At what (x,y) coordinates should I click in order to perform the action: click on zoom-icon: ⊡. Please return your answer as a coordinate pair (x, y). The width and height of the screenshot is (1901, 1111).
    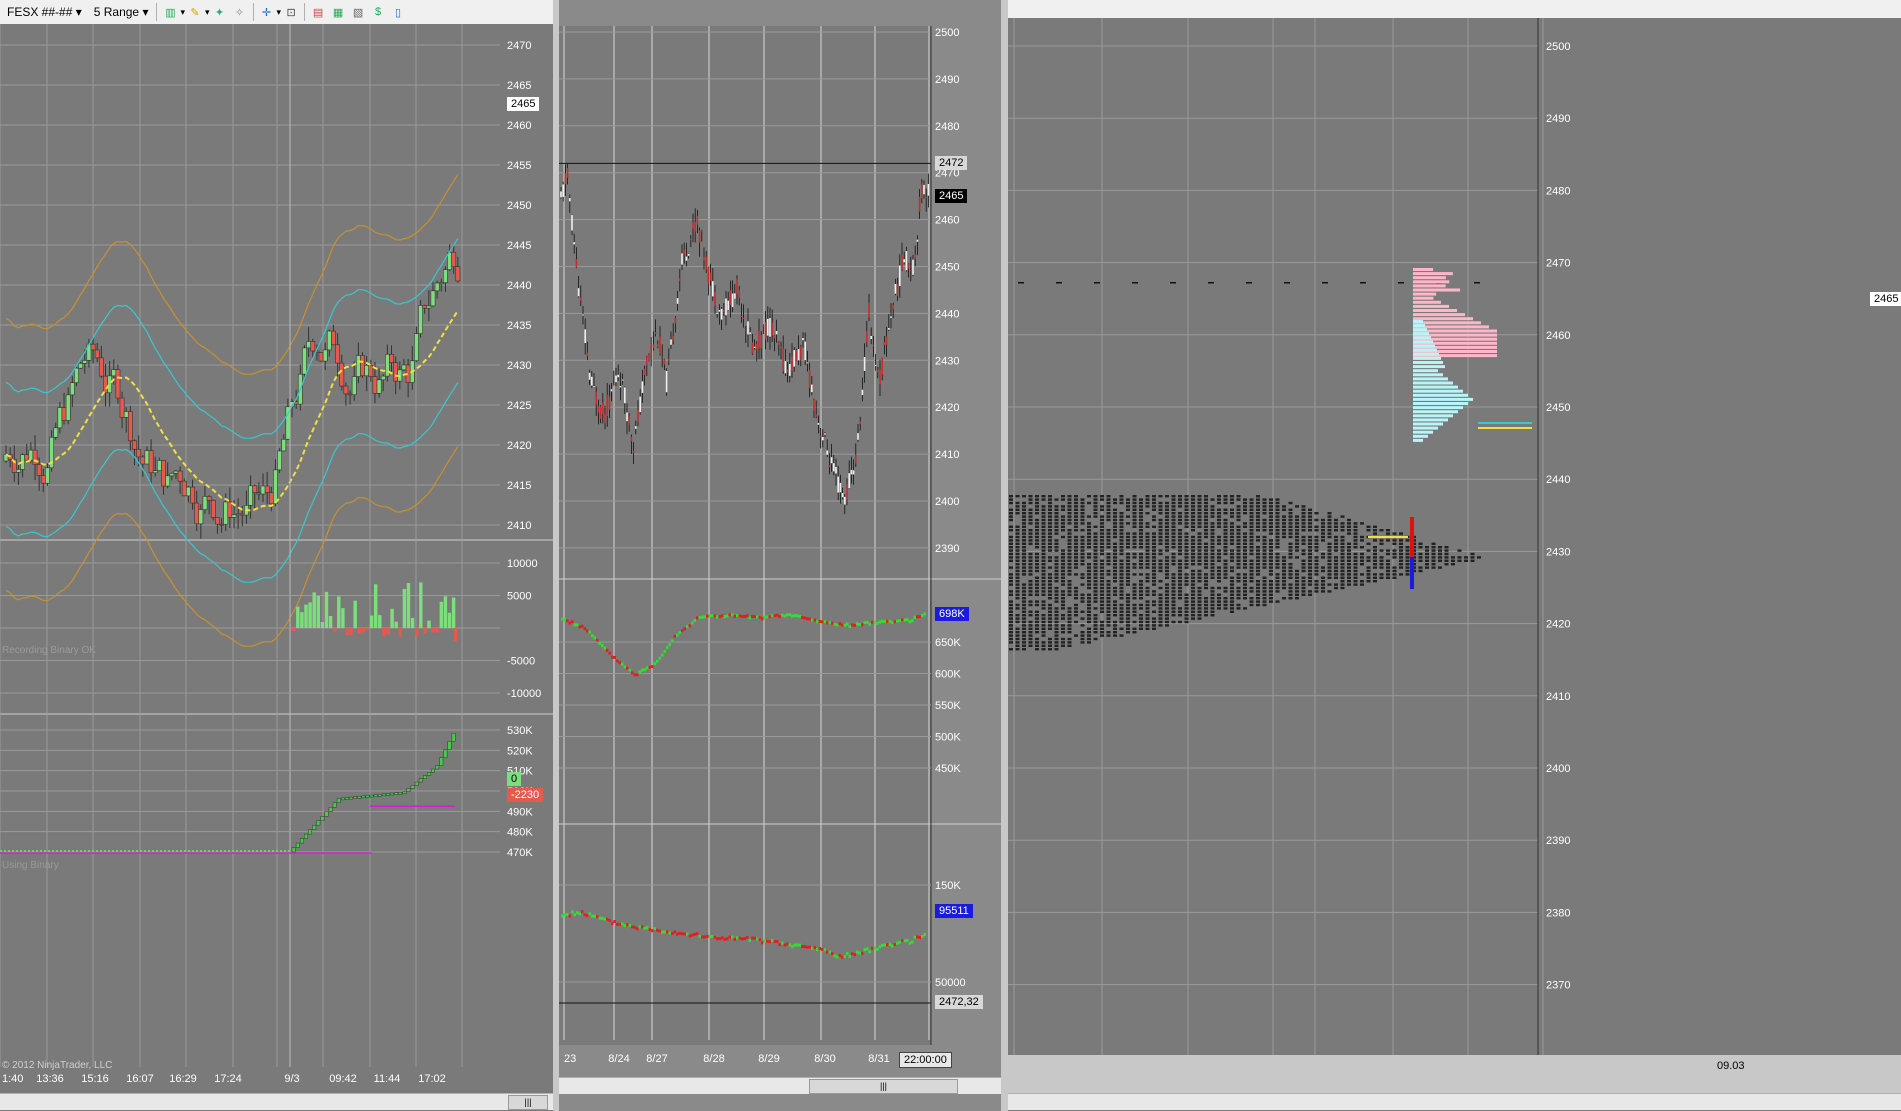
    Looking at the image, I should click on (291, 12).